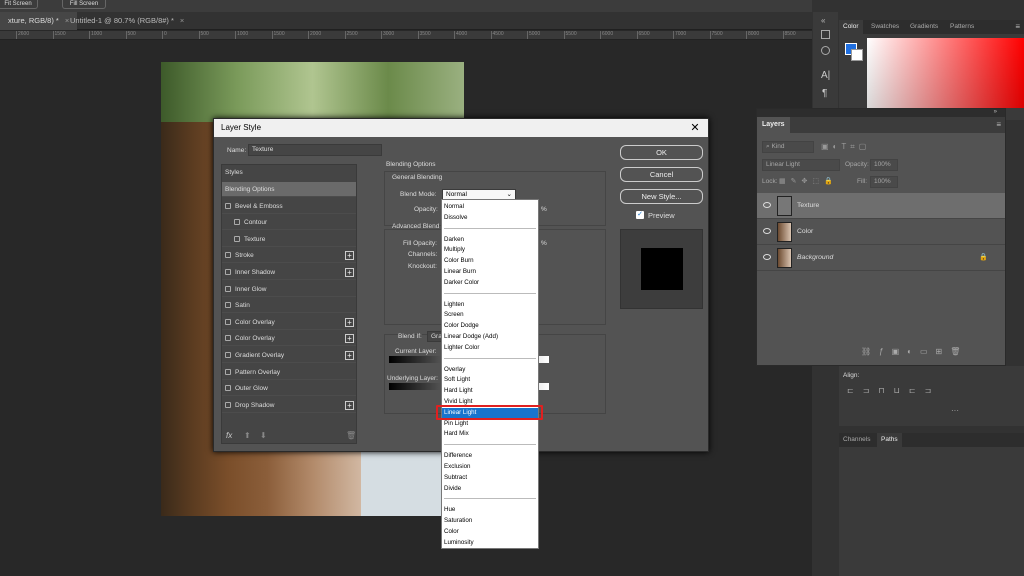 The height and width of the screenshot is (576, 1024). Describe the element at coordinates (490, 218) in the screenshot. I see `blend-mode-option: Dissolve` at that location.